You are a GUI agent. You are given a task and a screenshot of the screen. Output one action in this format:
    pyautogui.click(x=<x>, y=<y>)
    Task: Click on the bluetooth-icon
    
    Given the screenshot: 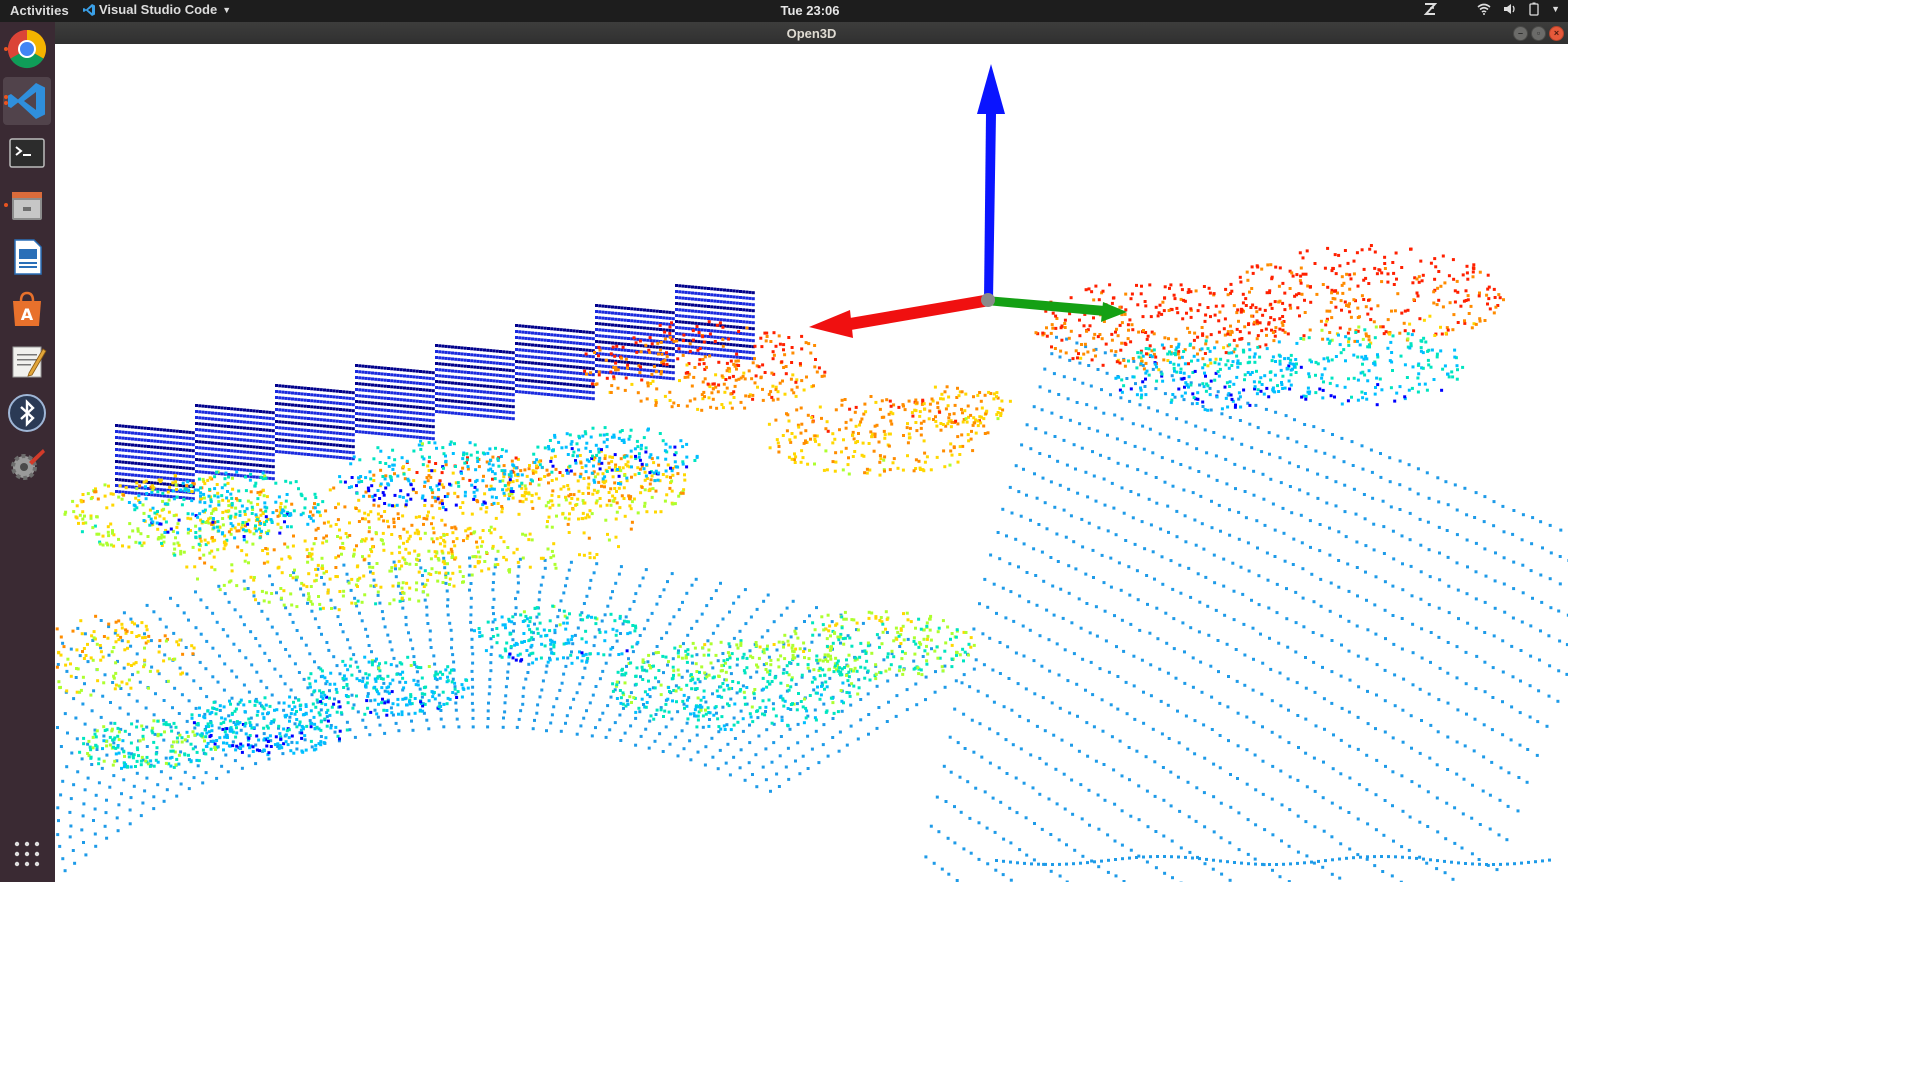 What is the action you would take?
    pyautogui.click(x=27, y=413)
    